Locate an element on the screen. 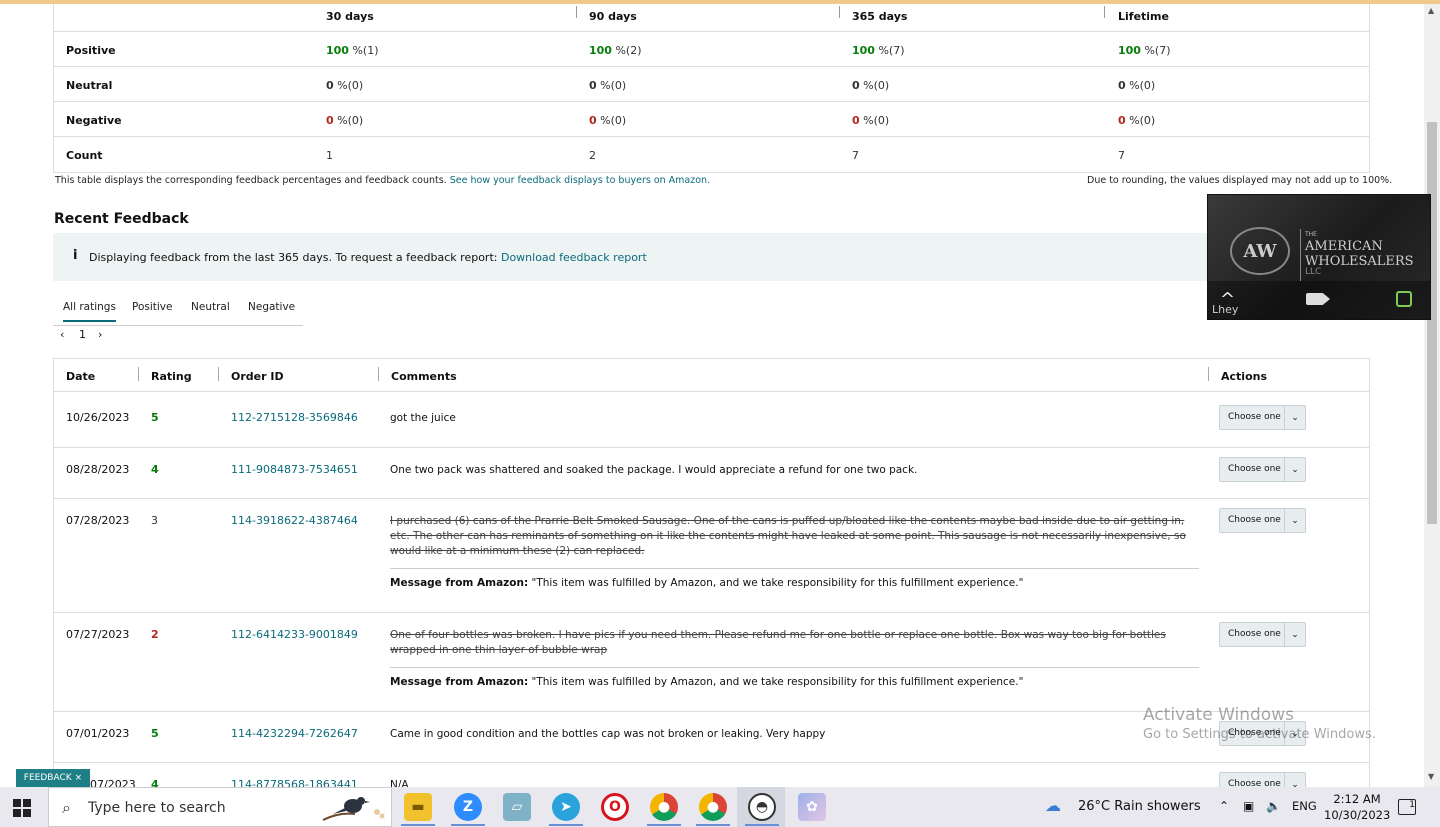 The image size is (1440, 827). notification-center-icon: 1 is located at coordinates (1407, 807).